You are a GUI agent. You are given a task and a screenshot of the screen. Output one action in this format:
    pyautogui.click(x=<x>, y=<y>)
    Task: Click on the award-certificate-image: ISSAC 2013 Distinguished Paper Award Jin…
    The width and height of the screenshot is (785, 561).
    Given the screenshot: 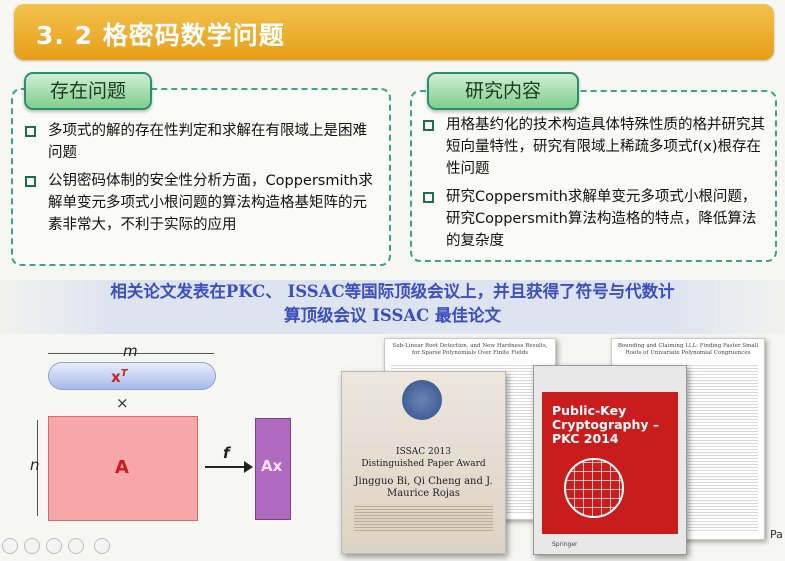 What is the action you would take?
    pyautogui.click(x=423, y=462)
    